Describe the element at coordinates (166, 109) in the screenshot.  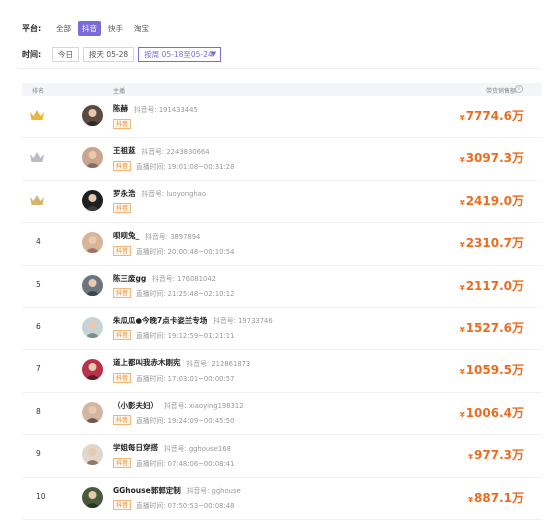
I see `douyin-id: 抖音号: 191433445` at that location.